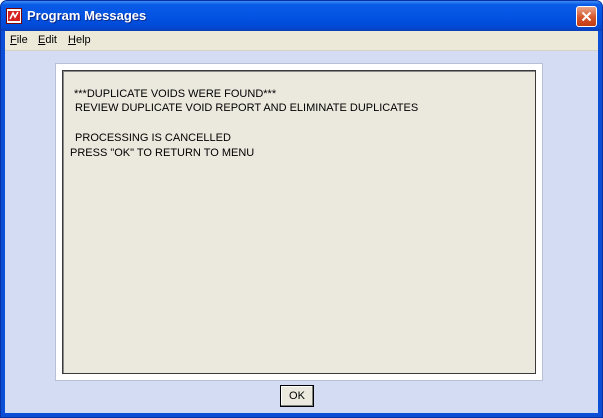 The height and width of the screenshot is (418, 603). Describe the element at coordinates (51, 40) in the screenshot. I see `menu-edit-label: dit` at that location.